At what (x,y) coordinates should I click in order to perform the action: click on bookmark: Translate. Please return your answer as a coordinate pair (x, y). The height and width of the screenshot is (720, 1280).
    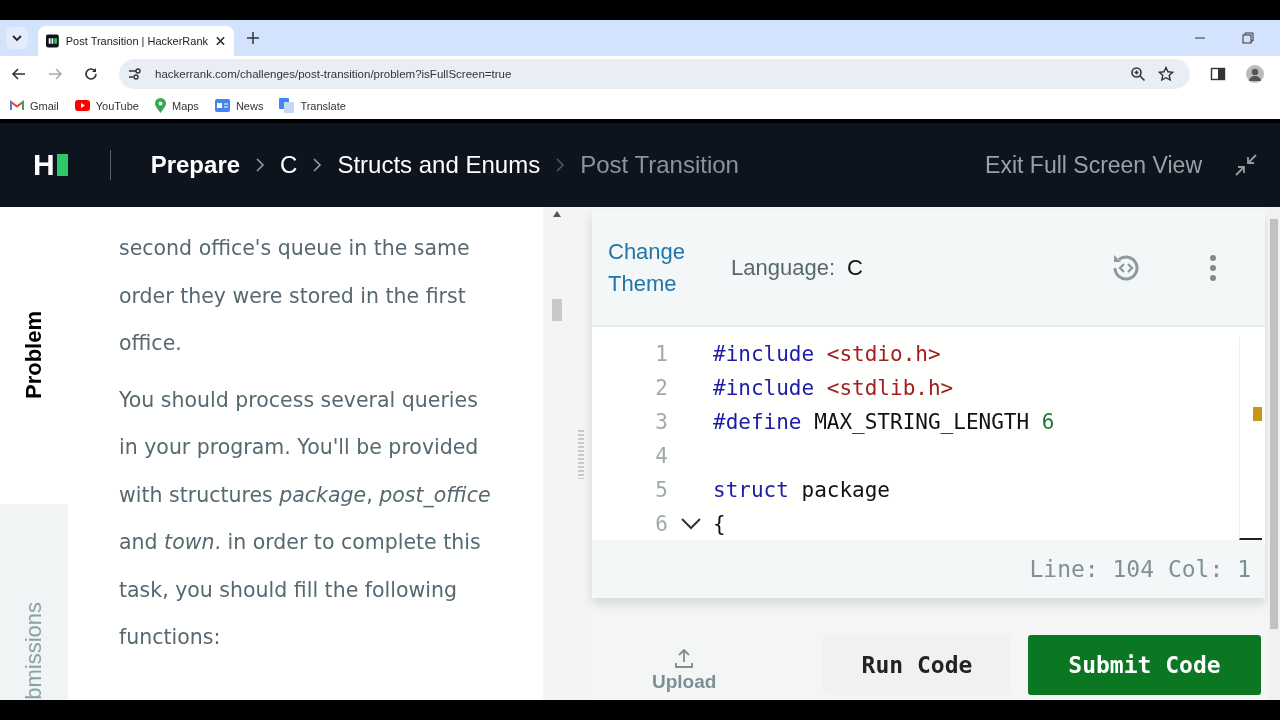
    Looking at the image, I should click on (312, 105).